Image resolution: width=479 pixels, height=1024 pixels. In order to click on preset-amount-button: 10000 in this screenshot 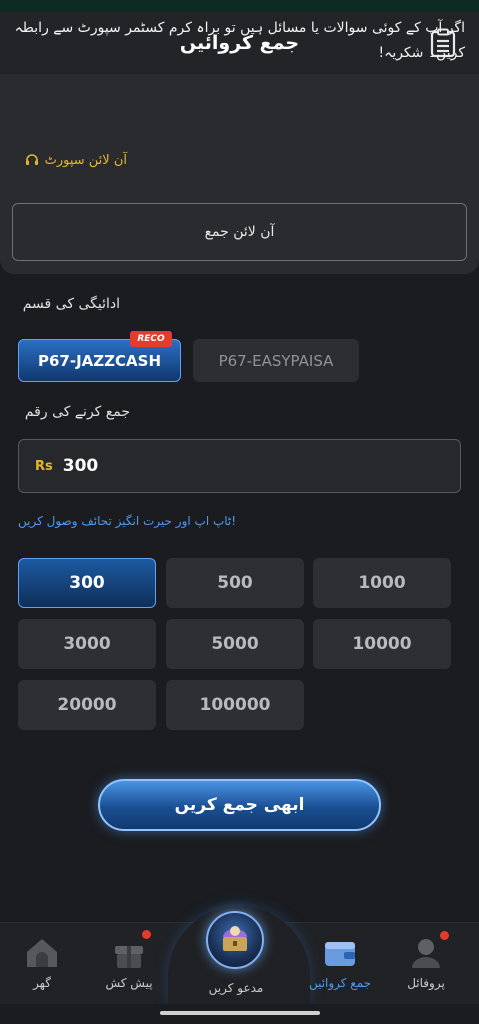, I will do `click(382, 644)`.